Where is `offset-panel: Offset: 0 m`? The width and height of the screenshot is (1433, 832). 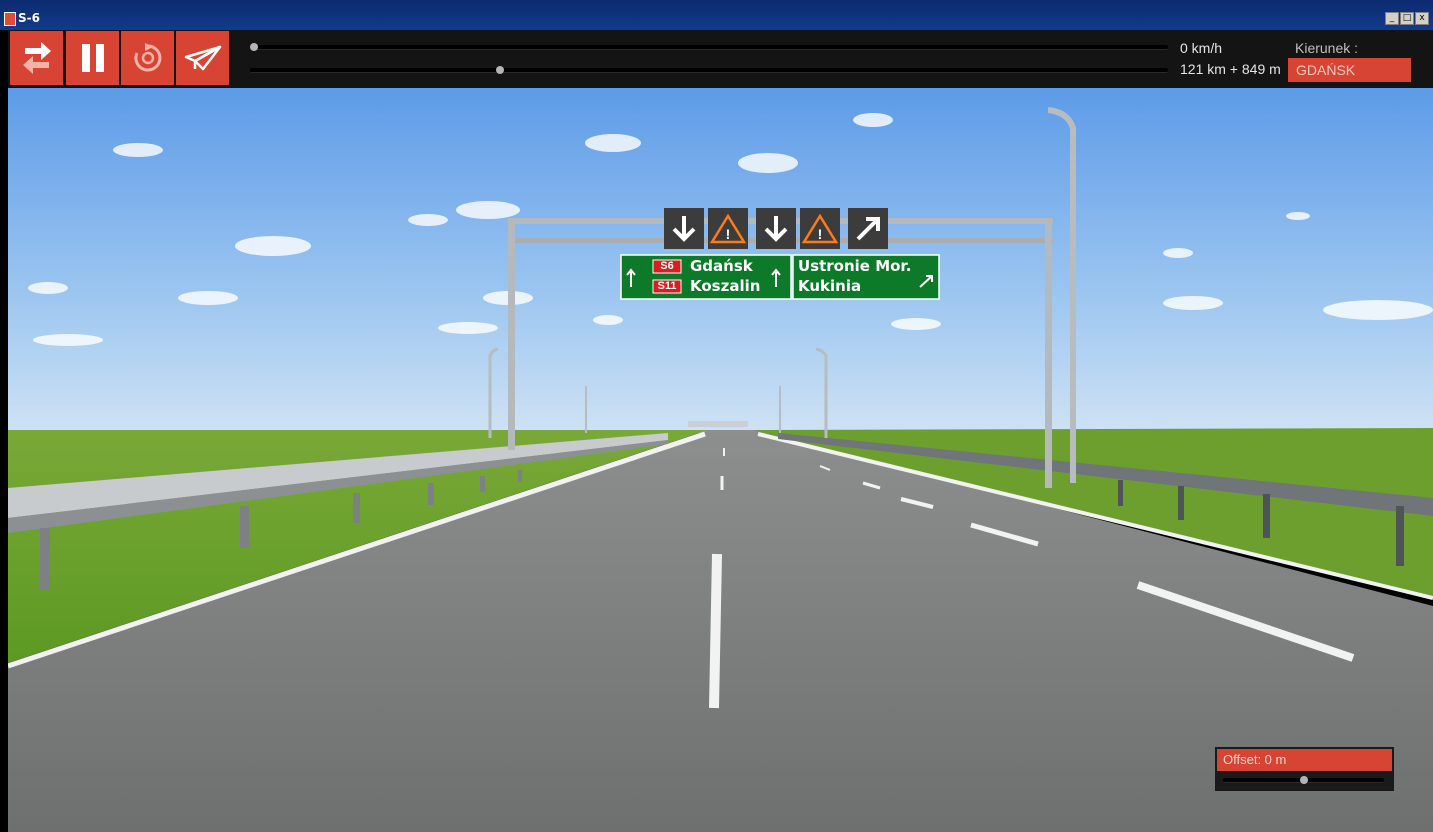
offset-panel: Offset: 0 m is located at coordinates (1304, 769).